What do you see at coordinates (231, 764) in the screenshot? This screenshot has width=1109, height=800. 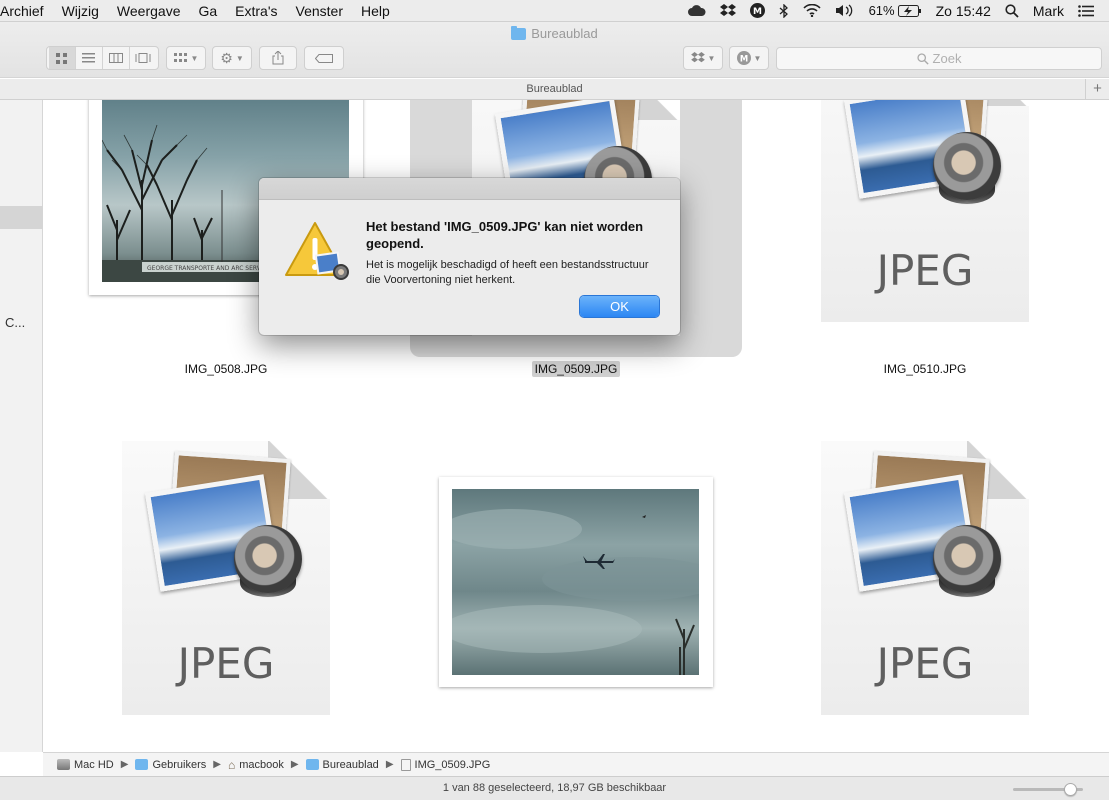 I see `home-icon: ⌂` at bounding box center [231, 764].